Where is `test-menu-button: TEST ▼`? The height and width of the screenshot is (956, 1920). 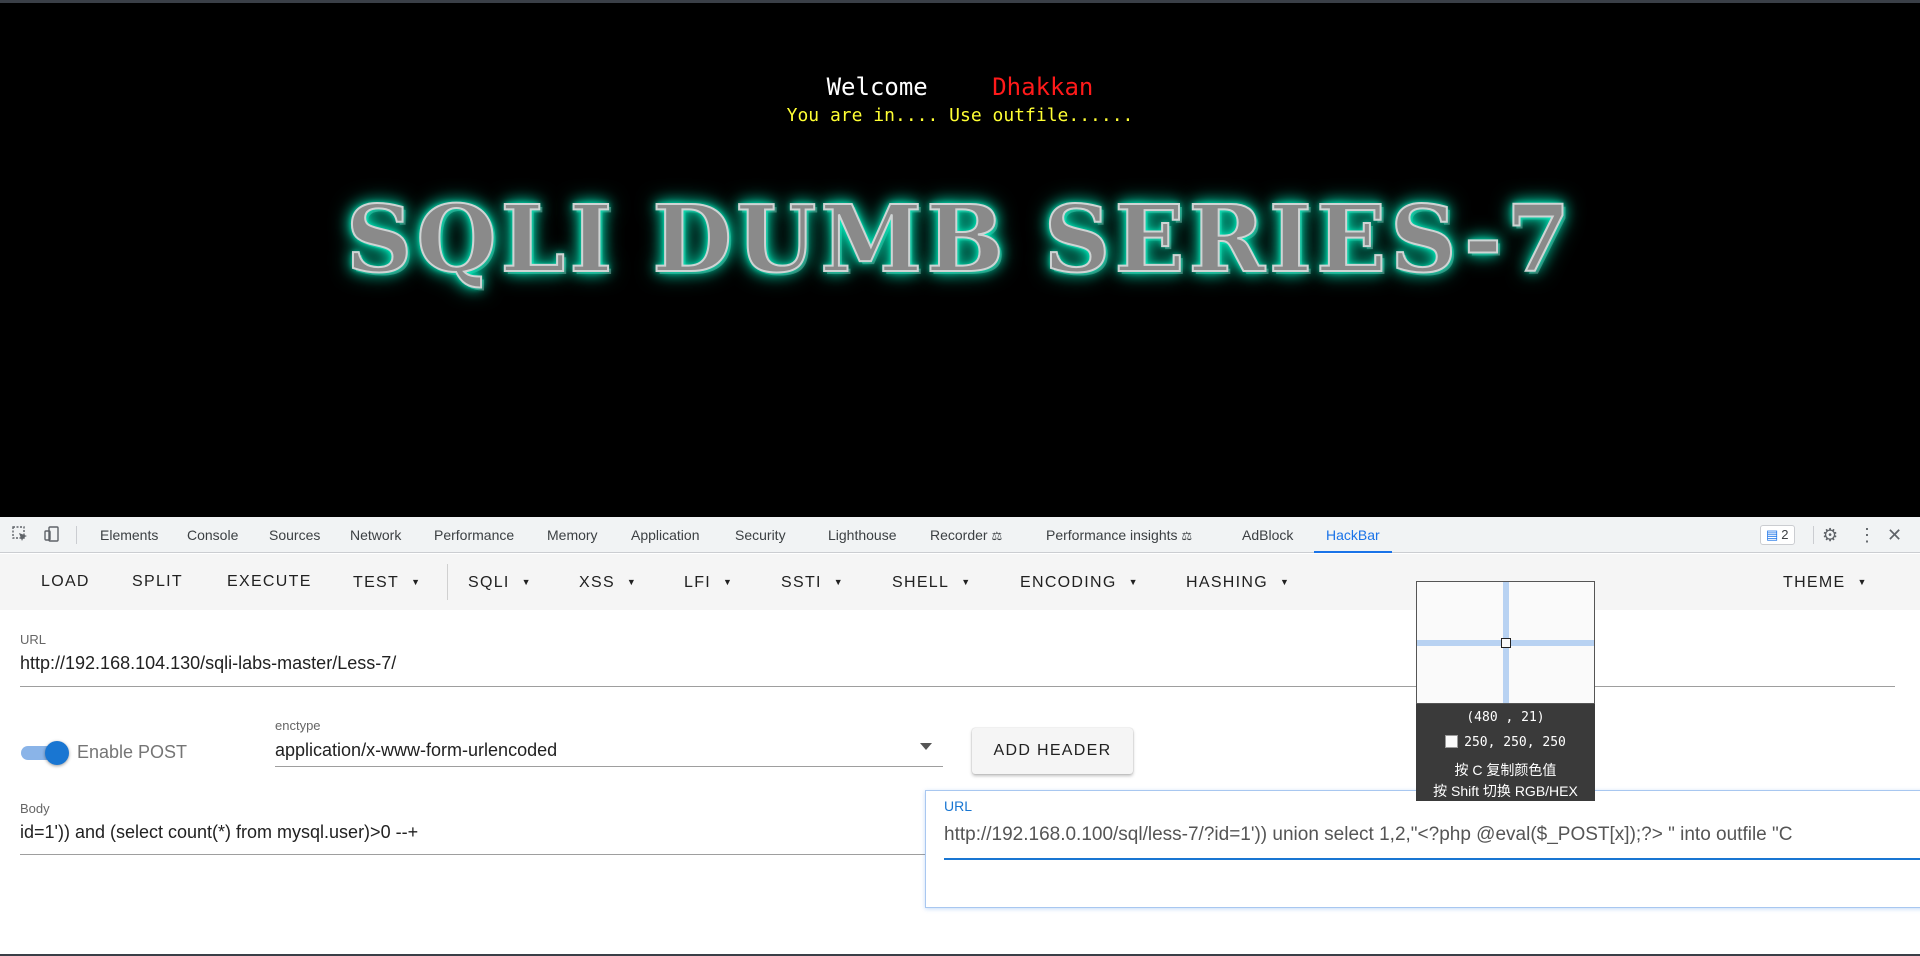 test-menu-button: TEST ▼ is located at coordinates (387, 582).